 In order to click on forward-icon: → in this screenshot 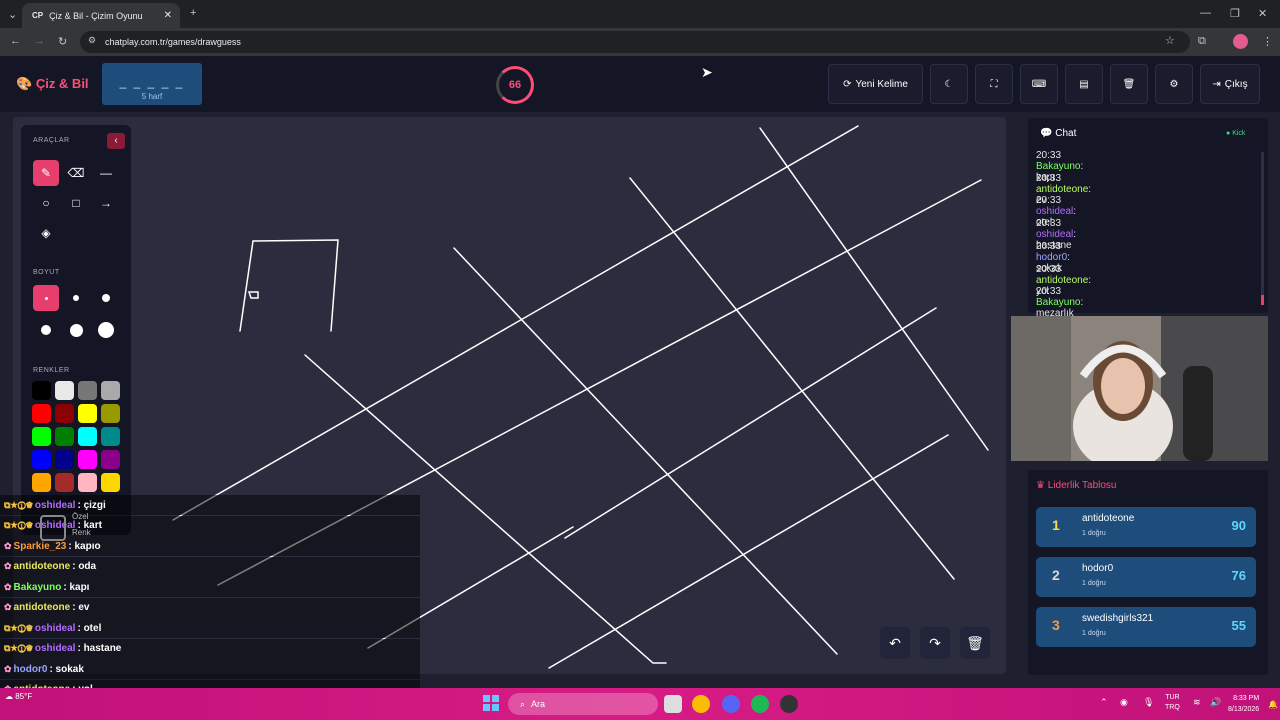, I will do `click(39, 41)`.